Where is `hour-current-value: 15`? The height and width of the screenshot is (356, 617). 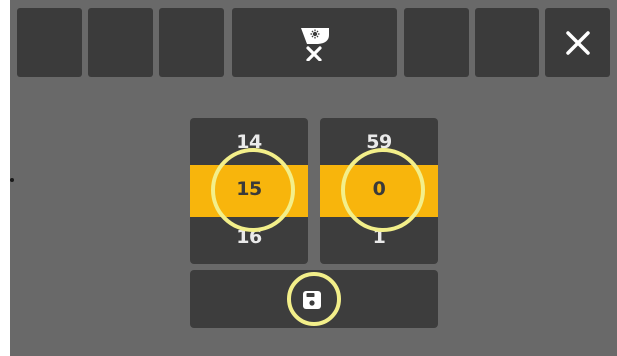 hour-current-value: 15 is located at coordinates (249, 189).